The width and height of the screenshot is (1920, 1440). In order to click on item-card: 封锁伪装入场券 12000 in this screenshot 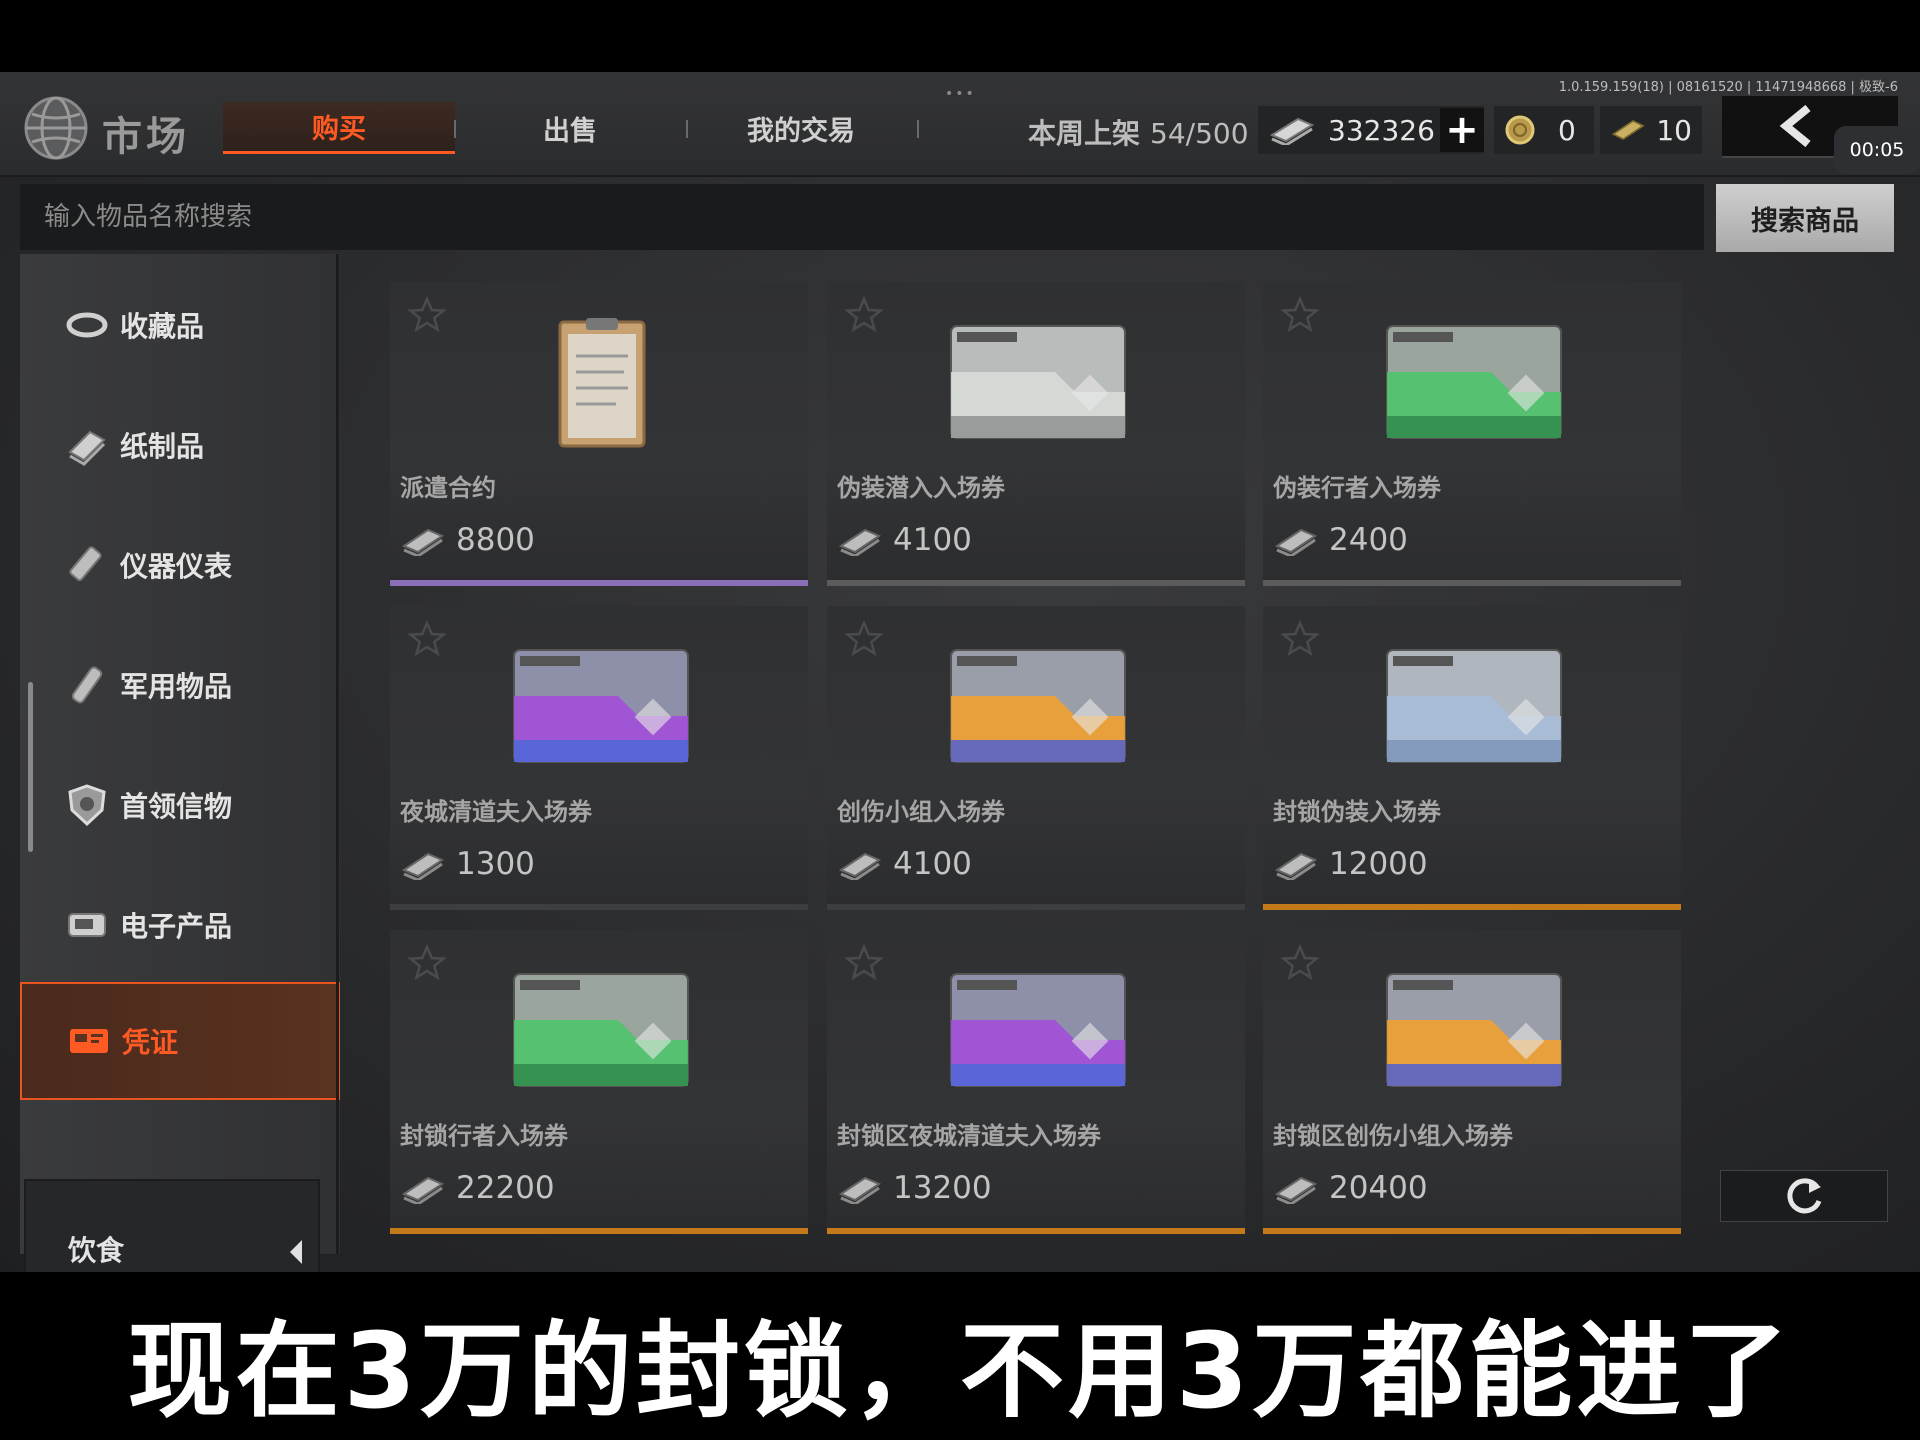, I will do `click(1472, 758)`.